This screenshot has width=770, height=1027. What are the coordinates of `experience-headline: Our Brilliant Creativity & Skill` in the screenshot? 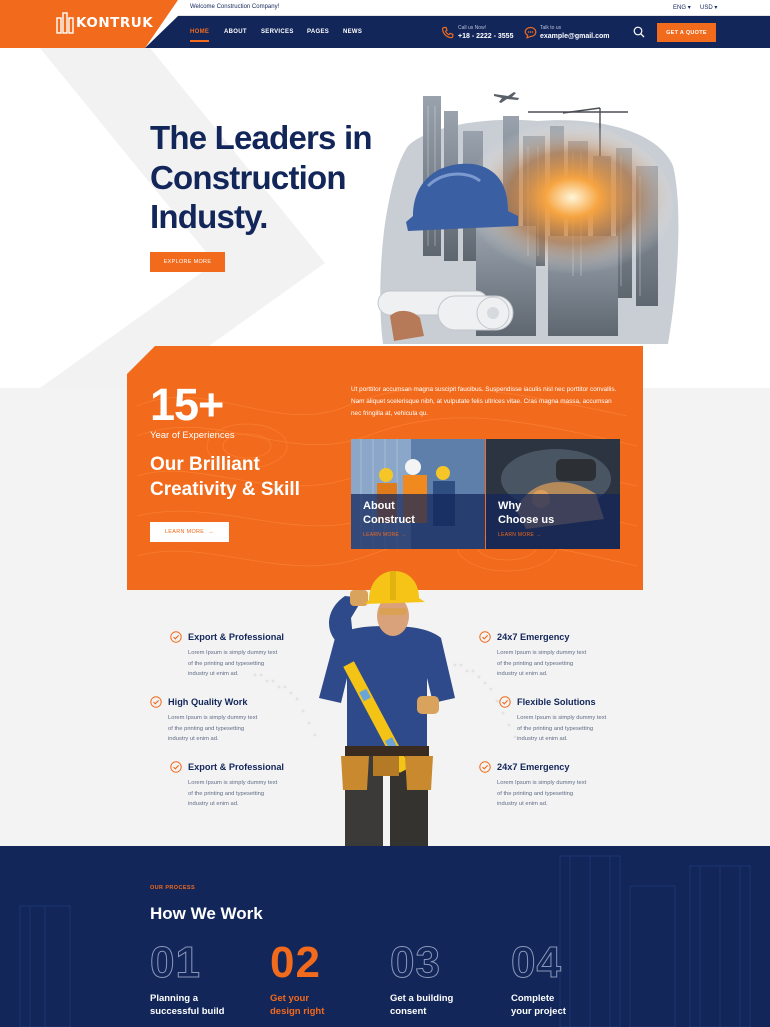 It's located at (250, 477).